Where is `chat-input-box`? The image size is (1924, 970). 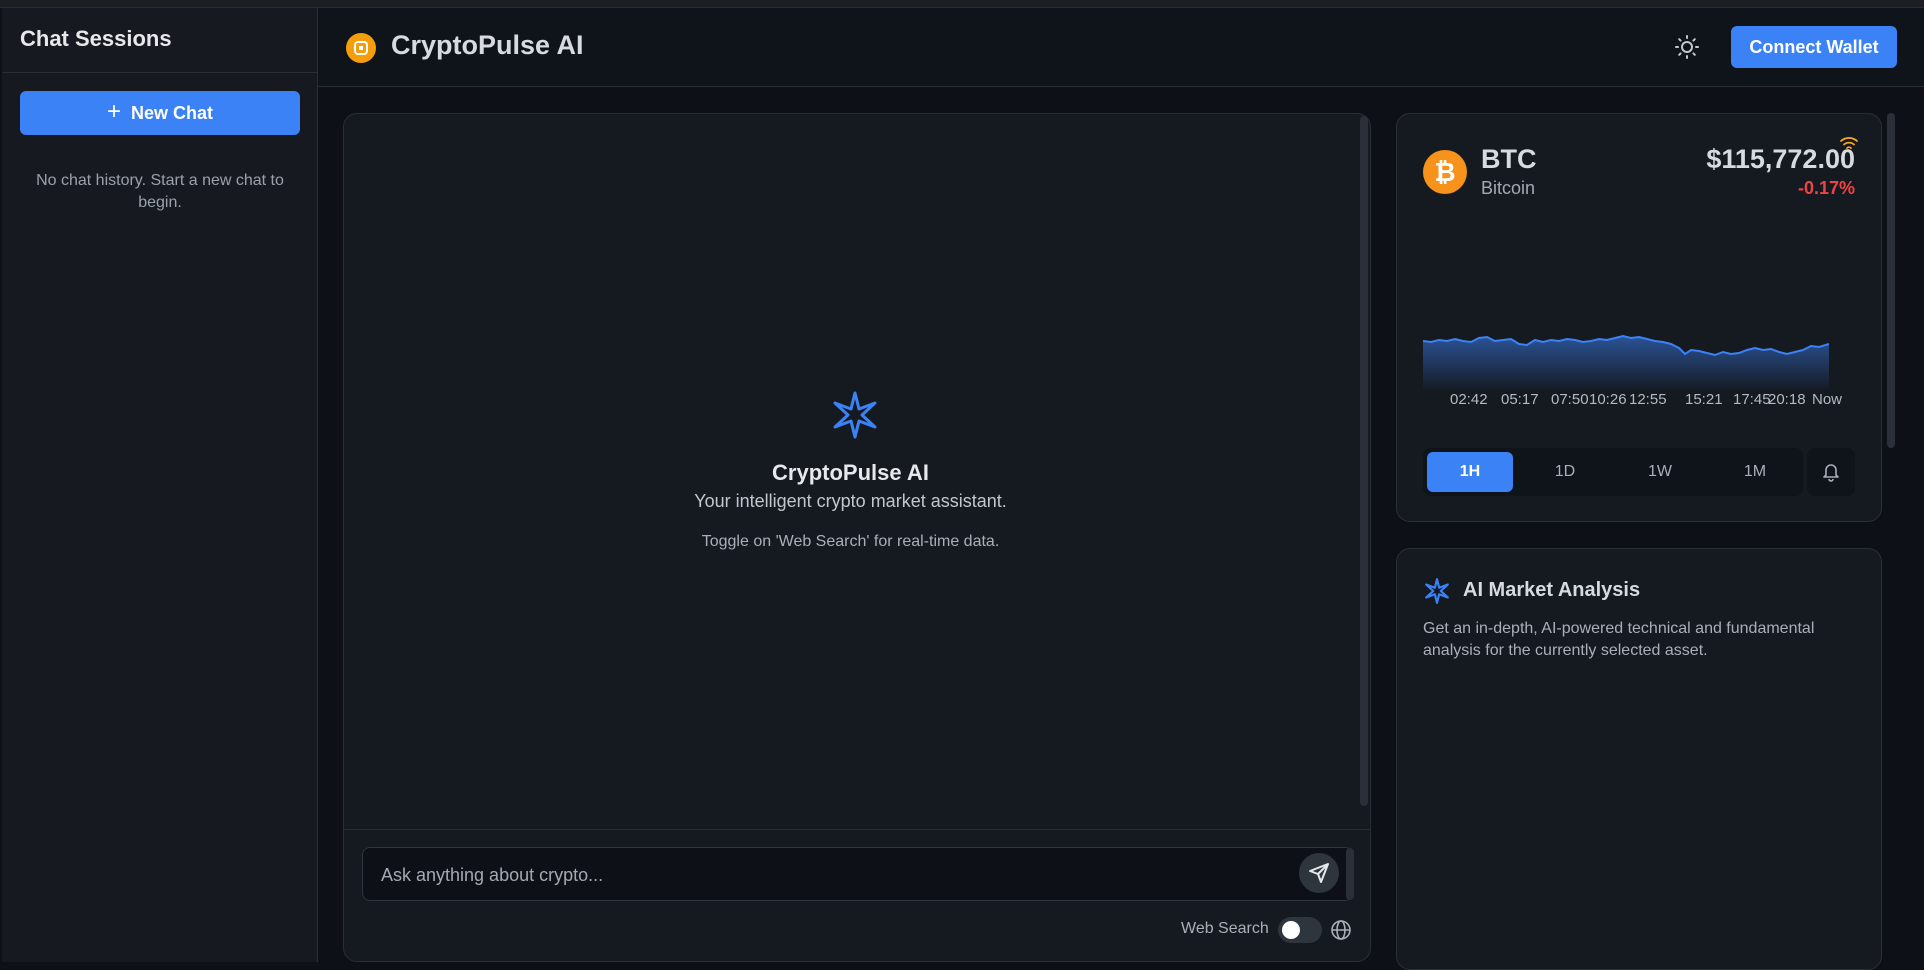
chat-input-box is located at coordinates (858, 874).